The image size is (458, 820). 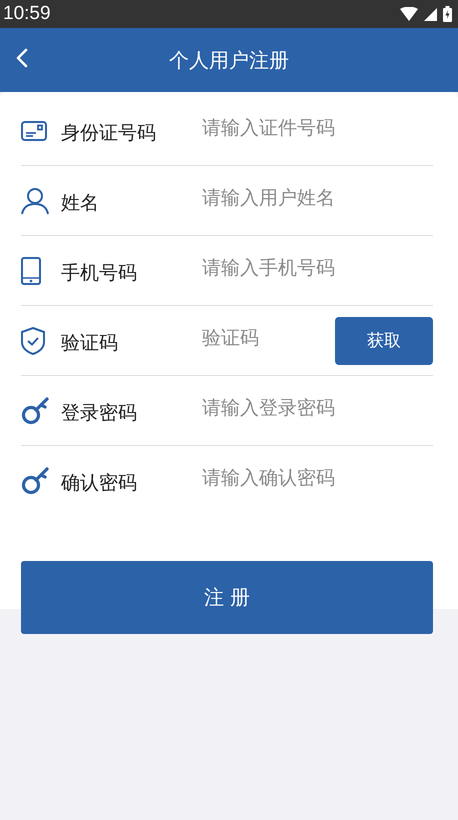 I want to click on back-button, so click(x=22, y=58).